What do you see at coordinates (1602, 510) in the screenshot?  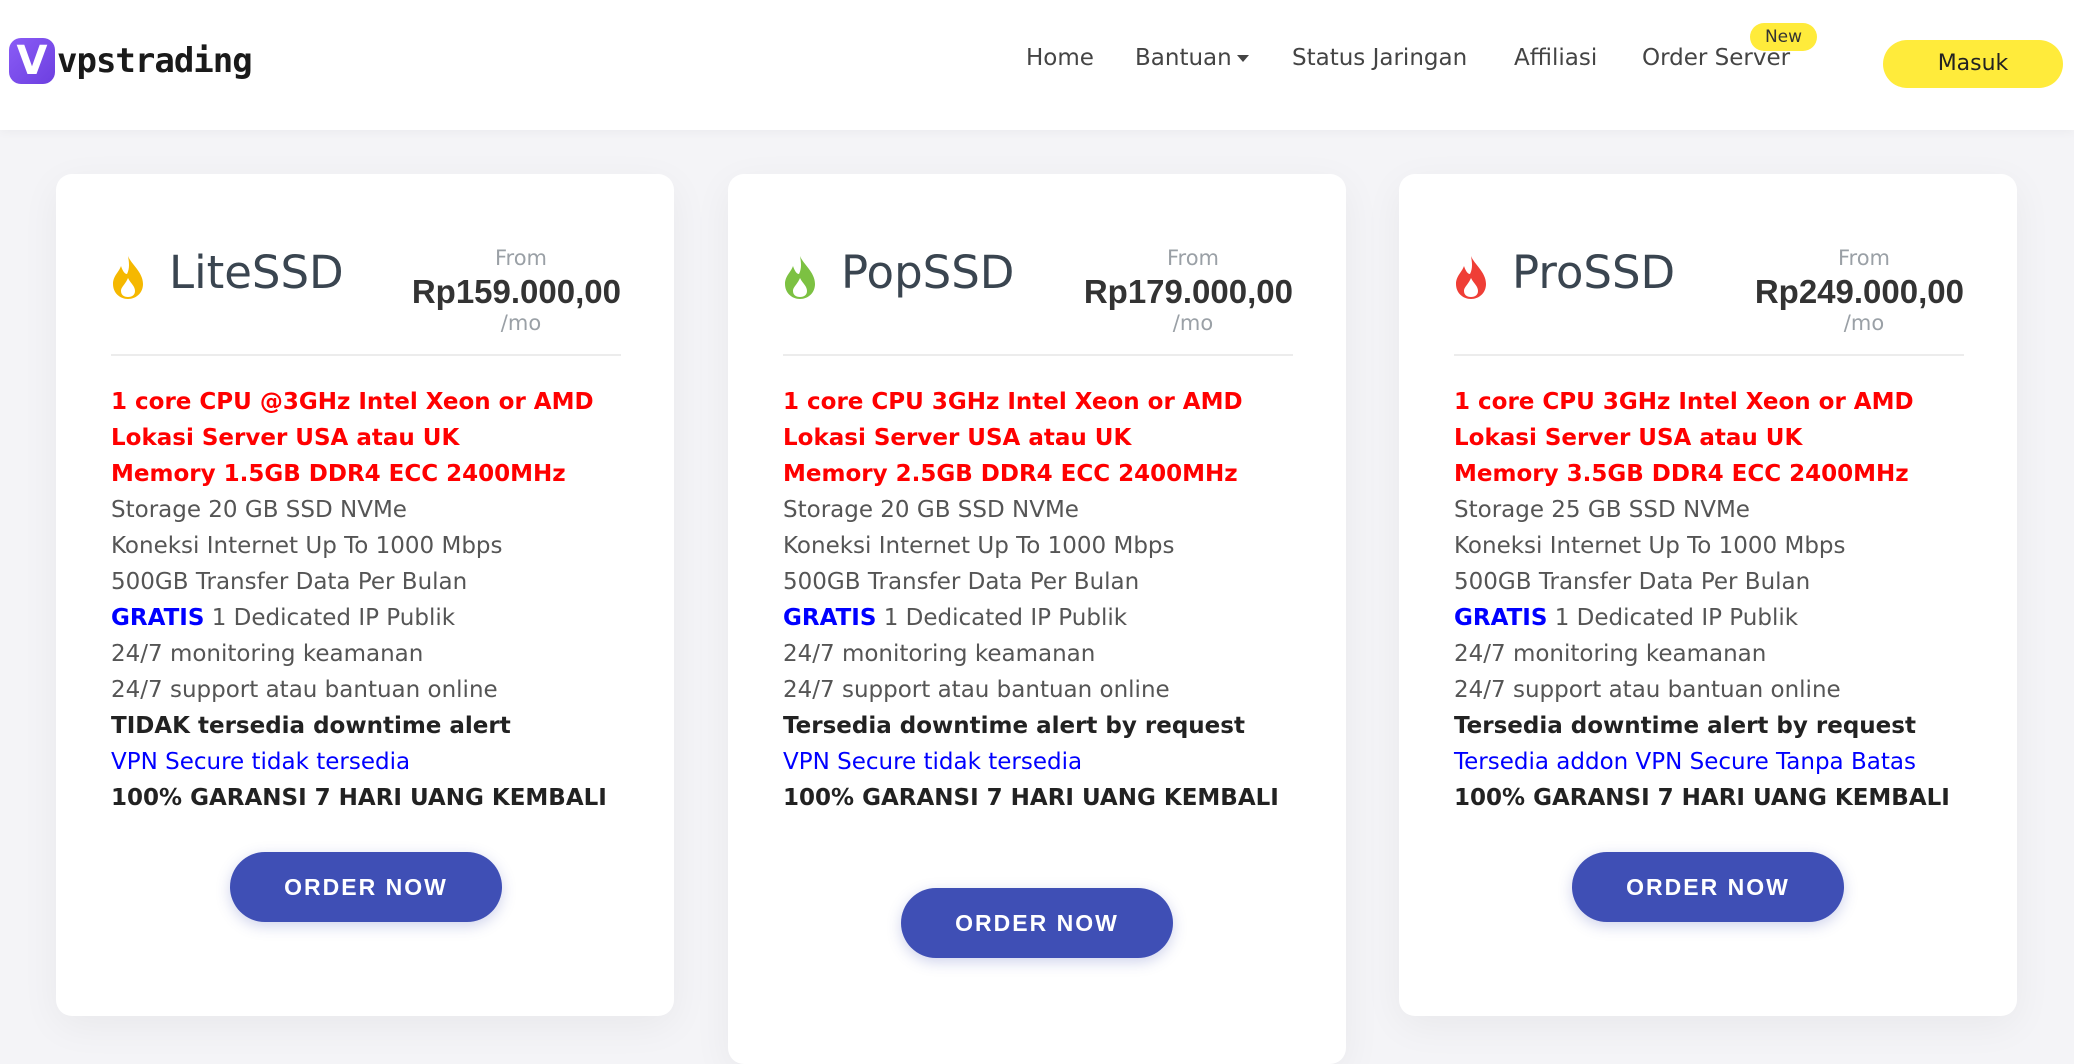 I see `feature-storage: Storage 25 GB SSD NVMe` at bounding box center [1602, 510].